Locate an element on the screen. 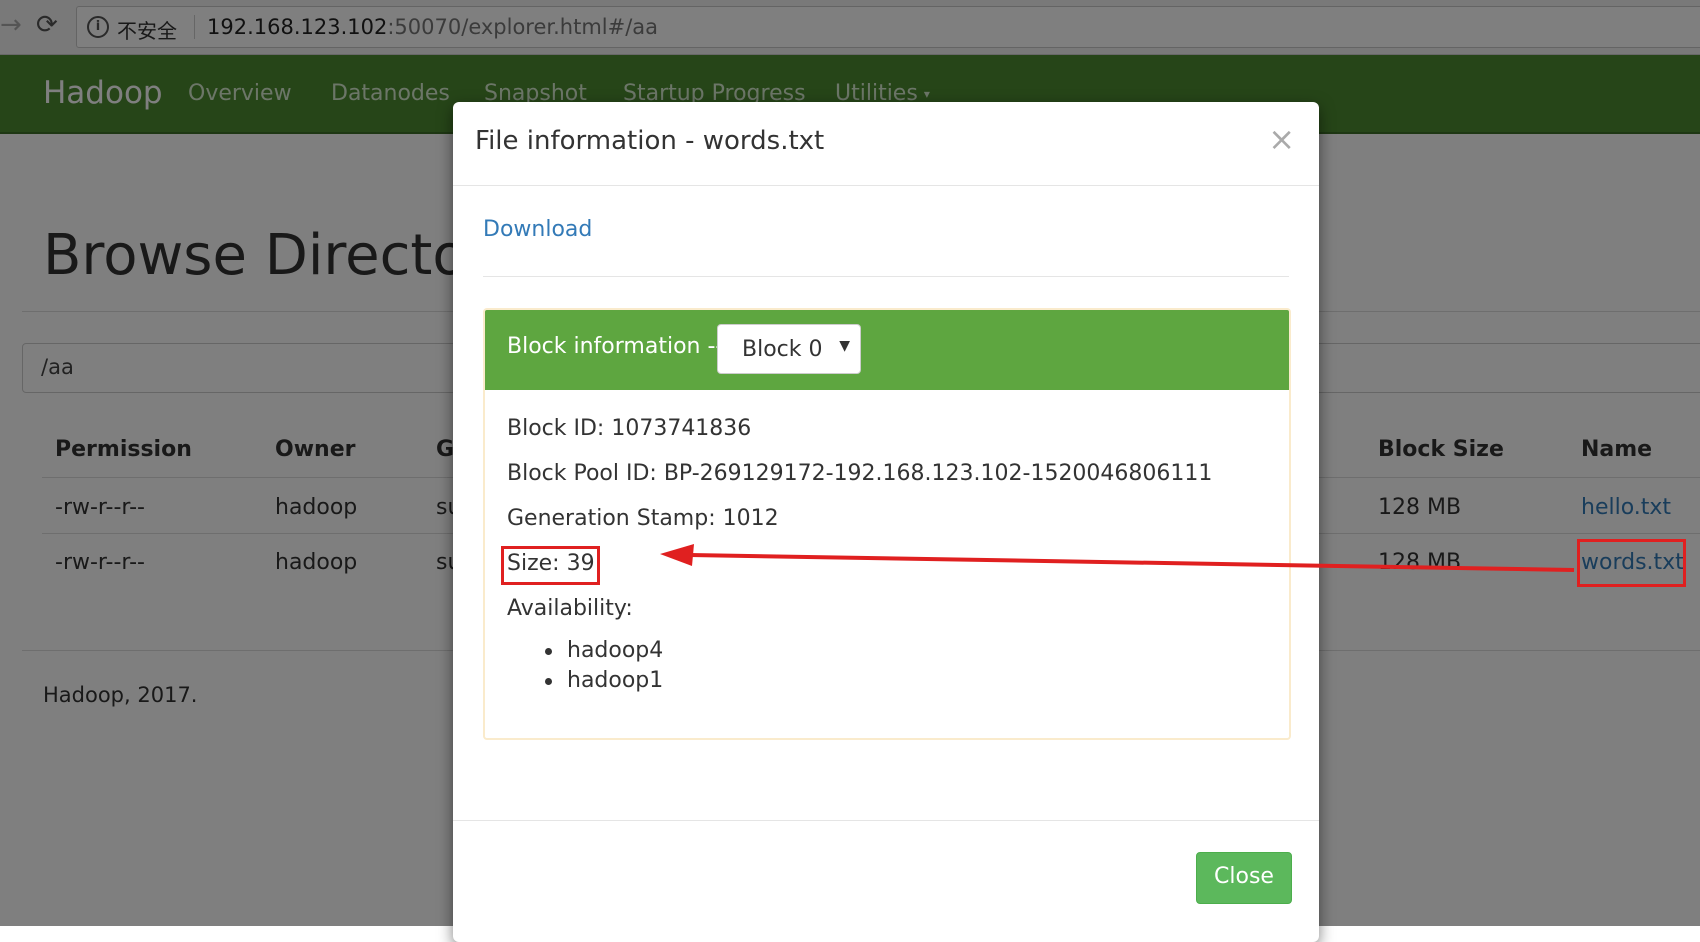 The height and width of the screenshot is (942, 1700). annotation-arrow-line is located at coordinates (1132, 562).